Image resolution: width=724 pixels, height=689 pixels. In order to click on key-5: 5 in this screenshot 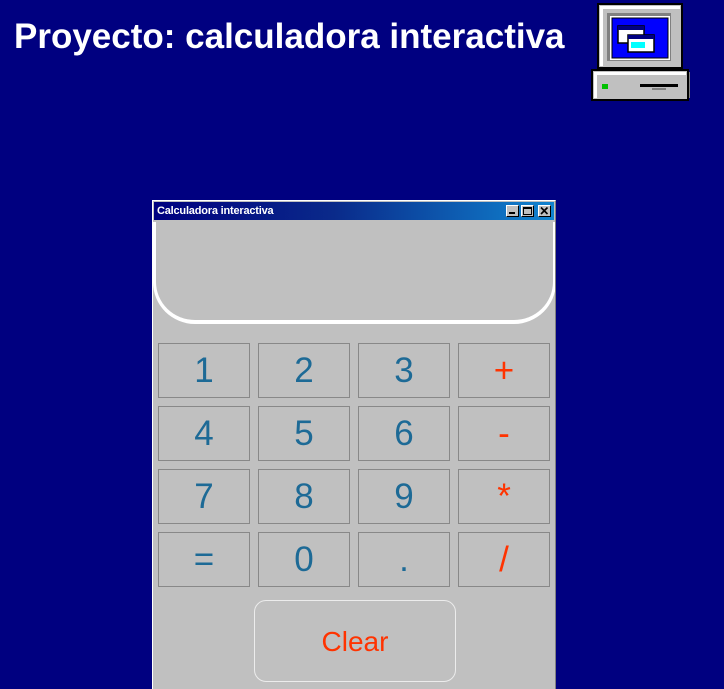, I will do `click(304, 433)`.